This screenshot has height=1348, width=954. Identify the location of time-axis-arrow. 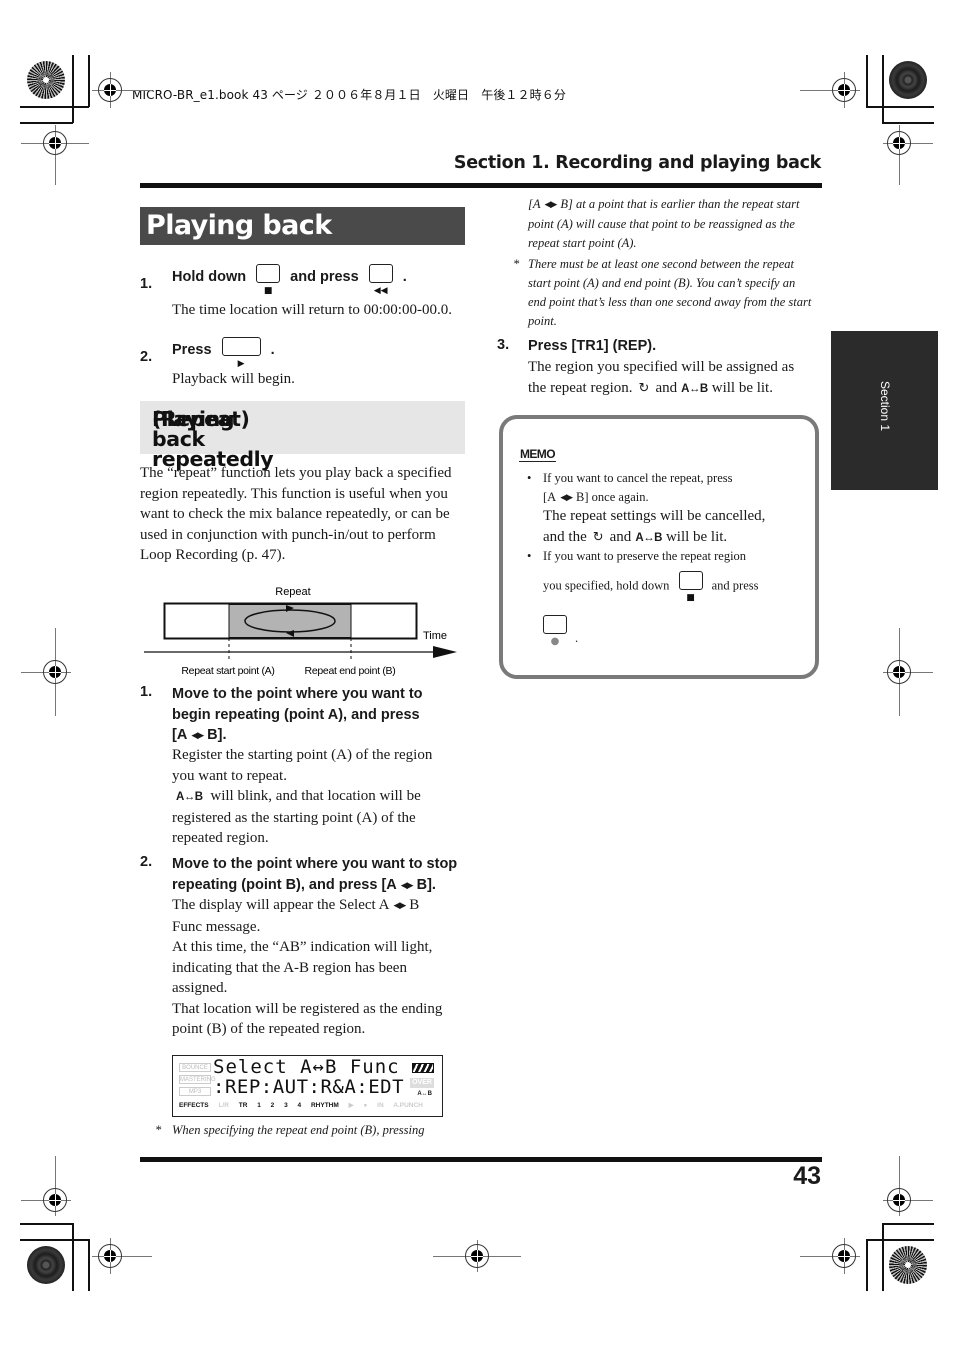
(445, 652).